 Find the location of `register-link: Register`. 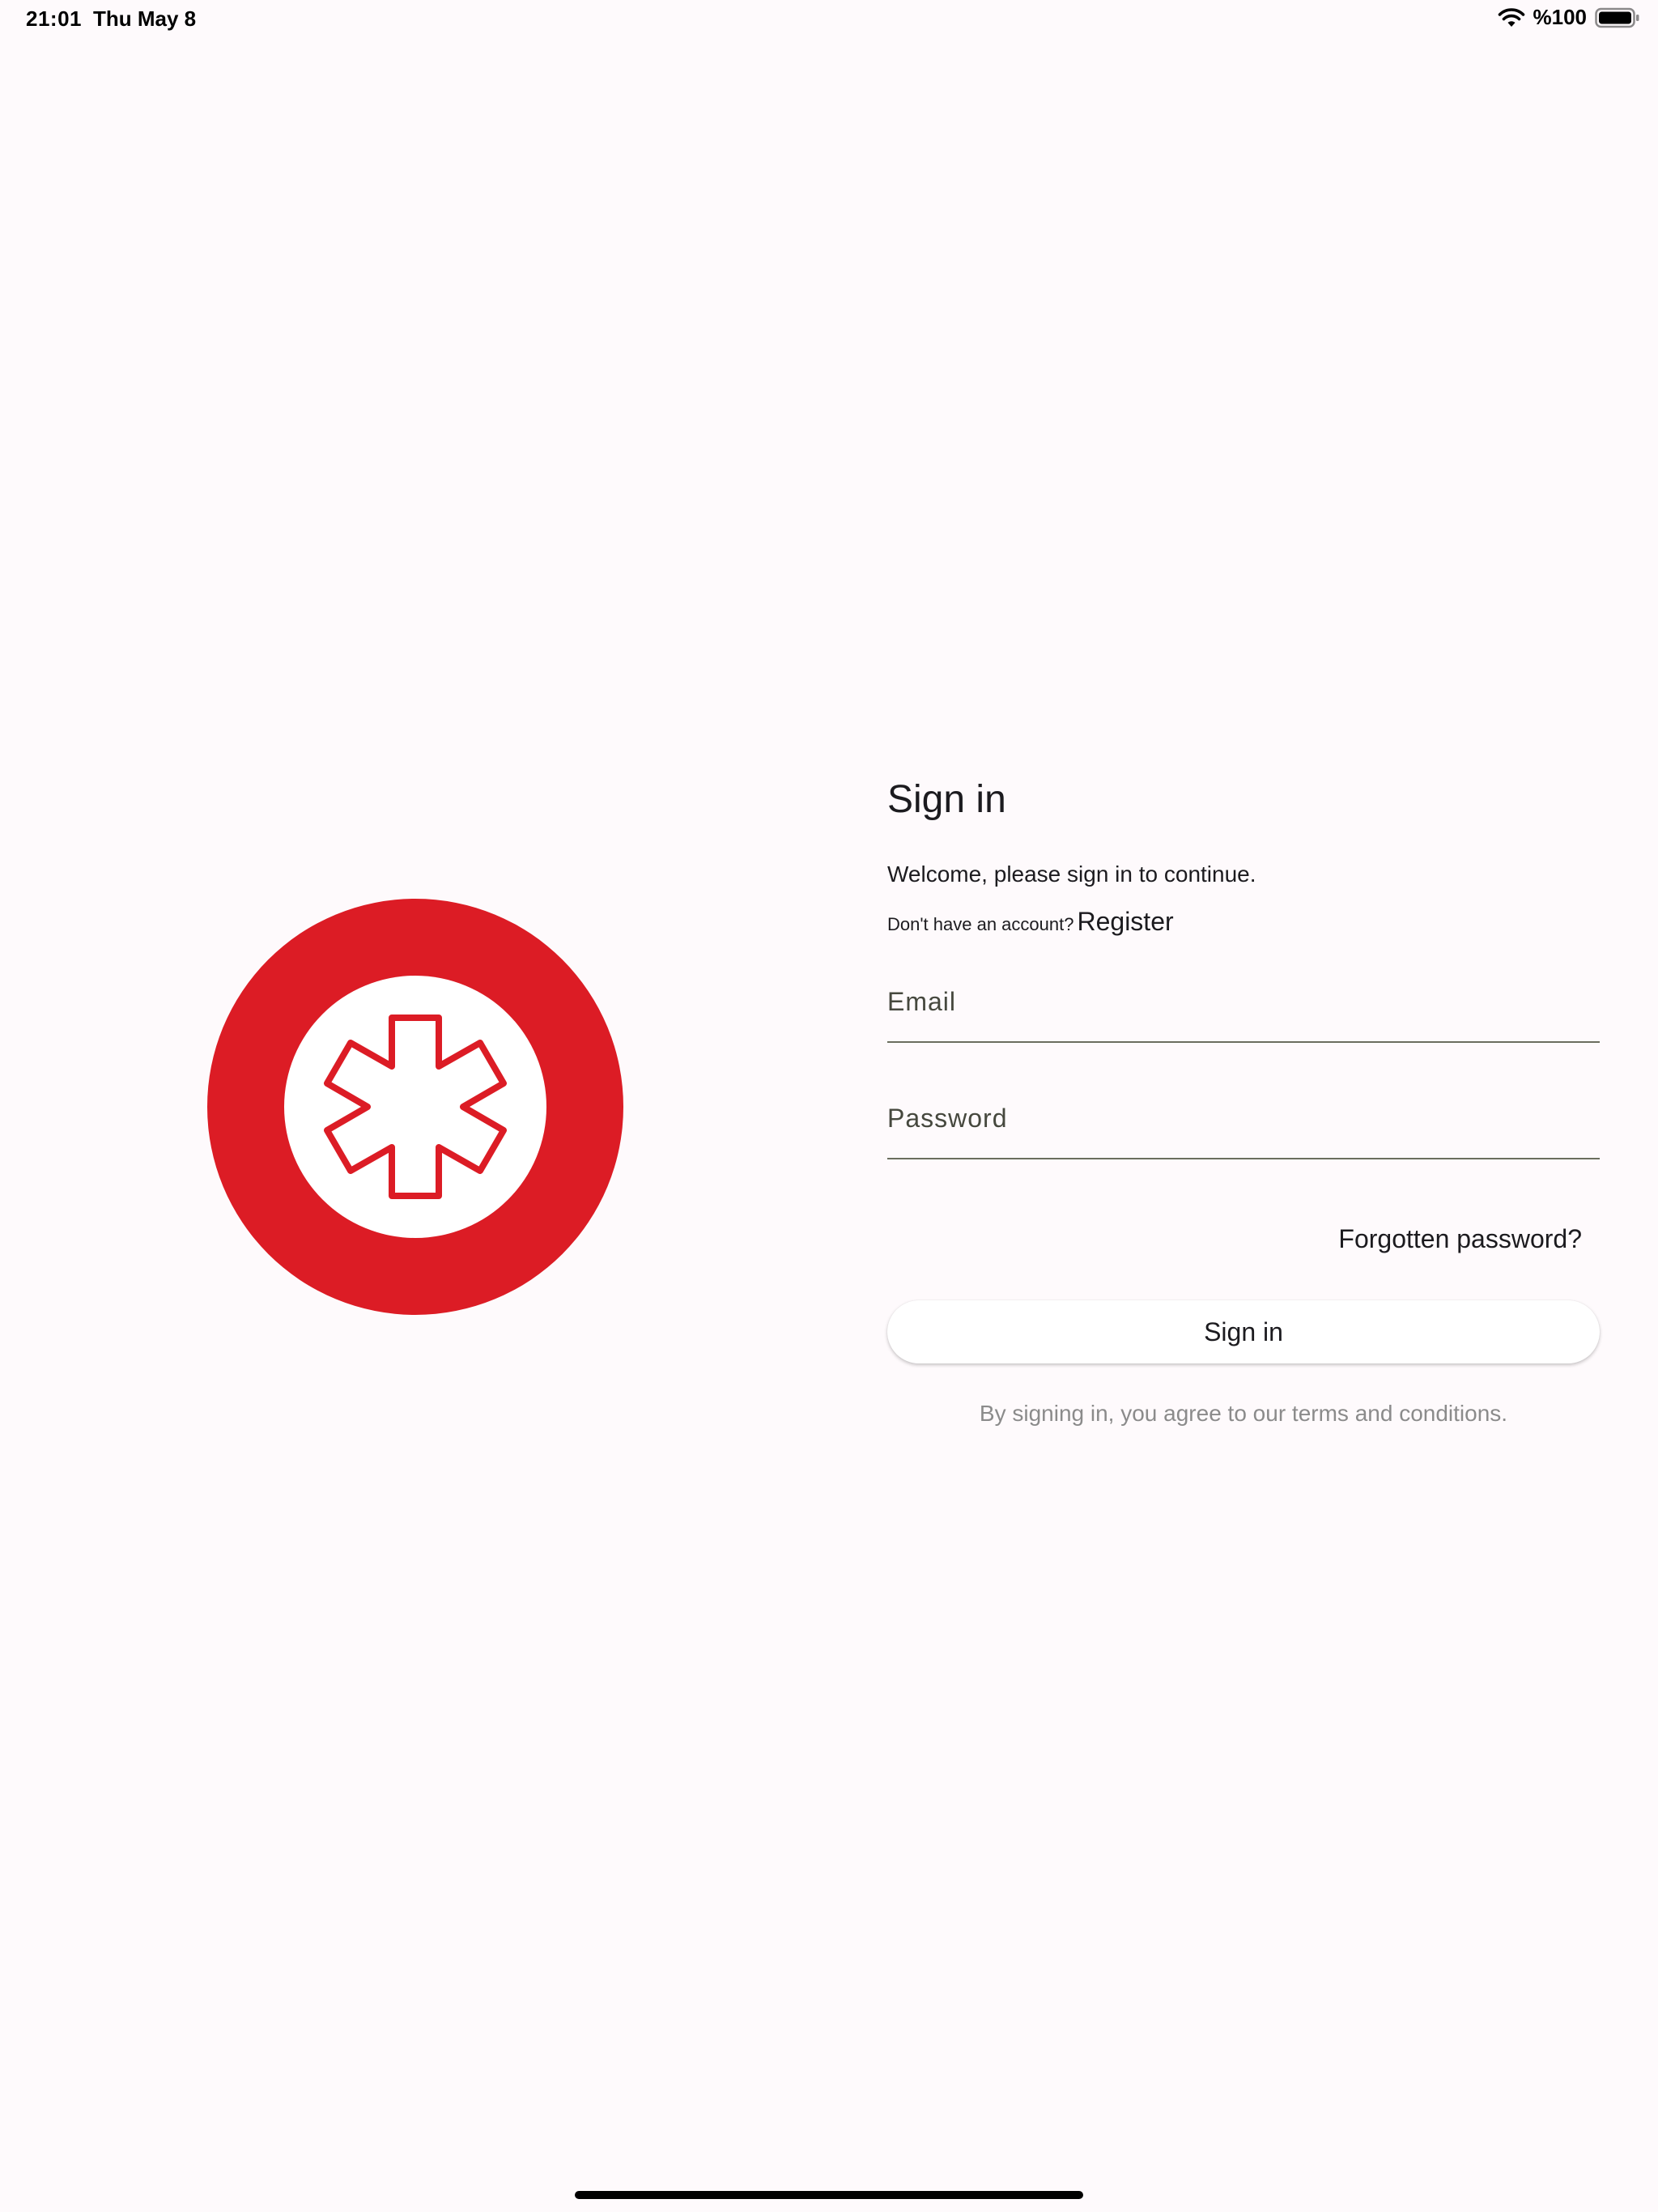

register-link: Register is located at coordinates (1125, 922).